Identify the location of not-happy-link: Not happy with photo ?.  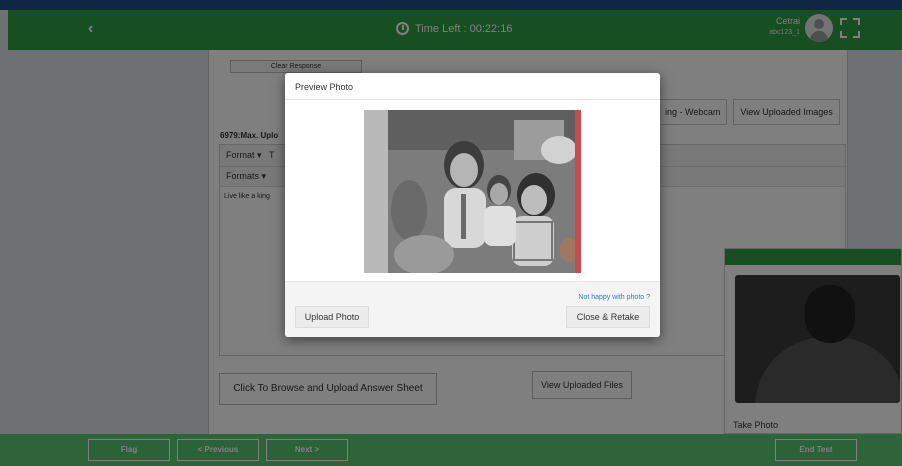
(614, 297).